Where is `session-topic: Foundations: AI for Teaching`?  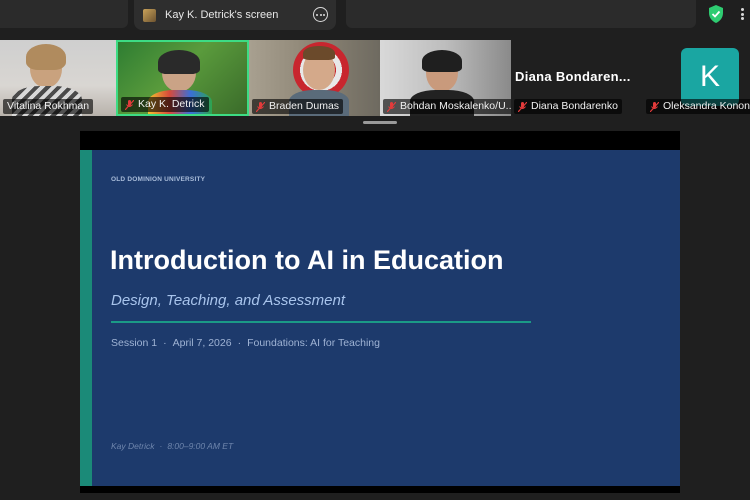 session-topic: Foundations: AI for Teaching is located at coordinates (313, 343).